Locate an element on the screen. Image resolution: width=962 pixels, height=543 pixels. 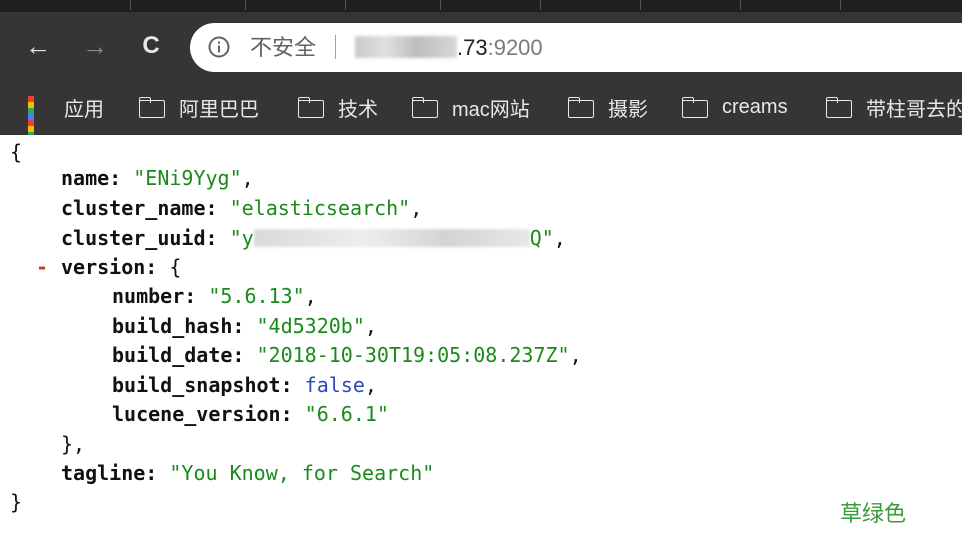
bookmark-folder-other: 带柱哥去的 is located at coordinates (894, 107).